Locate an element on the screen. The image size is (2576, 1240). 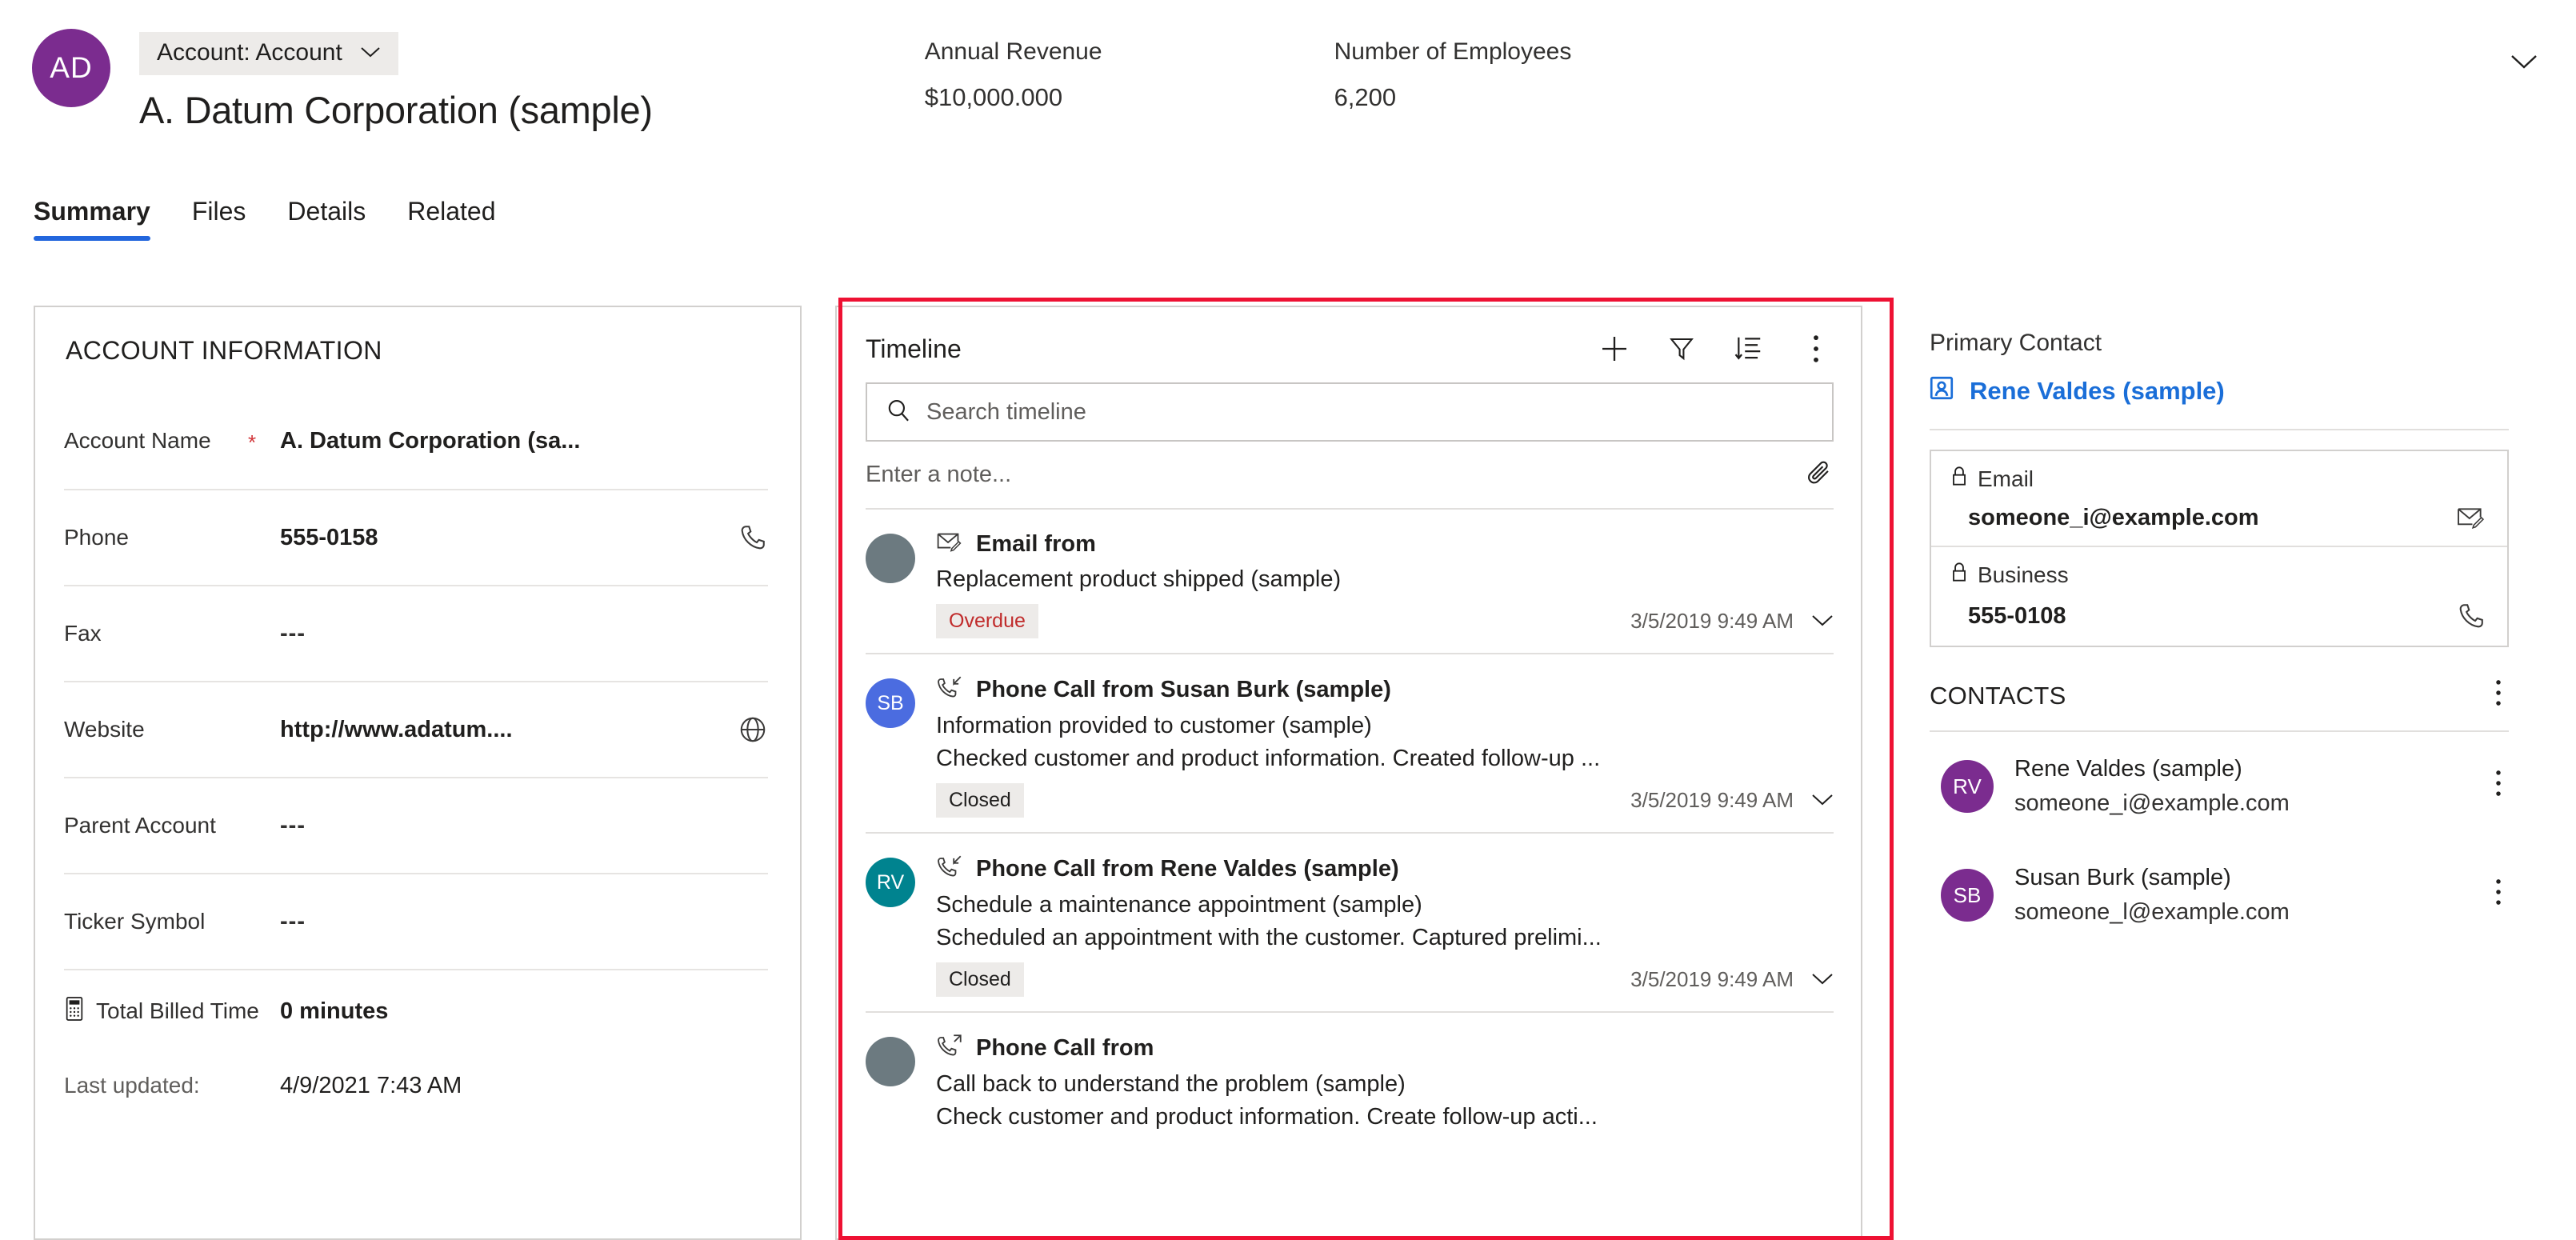
timeline-search is located at coordinates (1350, 412).